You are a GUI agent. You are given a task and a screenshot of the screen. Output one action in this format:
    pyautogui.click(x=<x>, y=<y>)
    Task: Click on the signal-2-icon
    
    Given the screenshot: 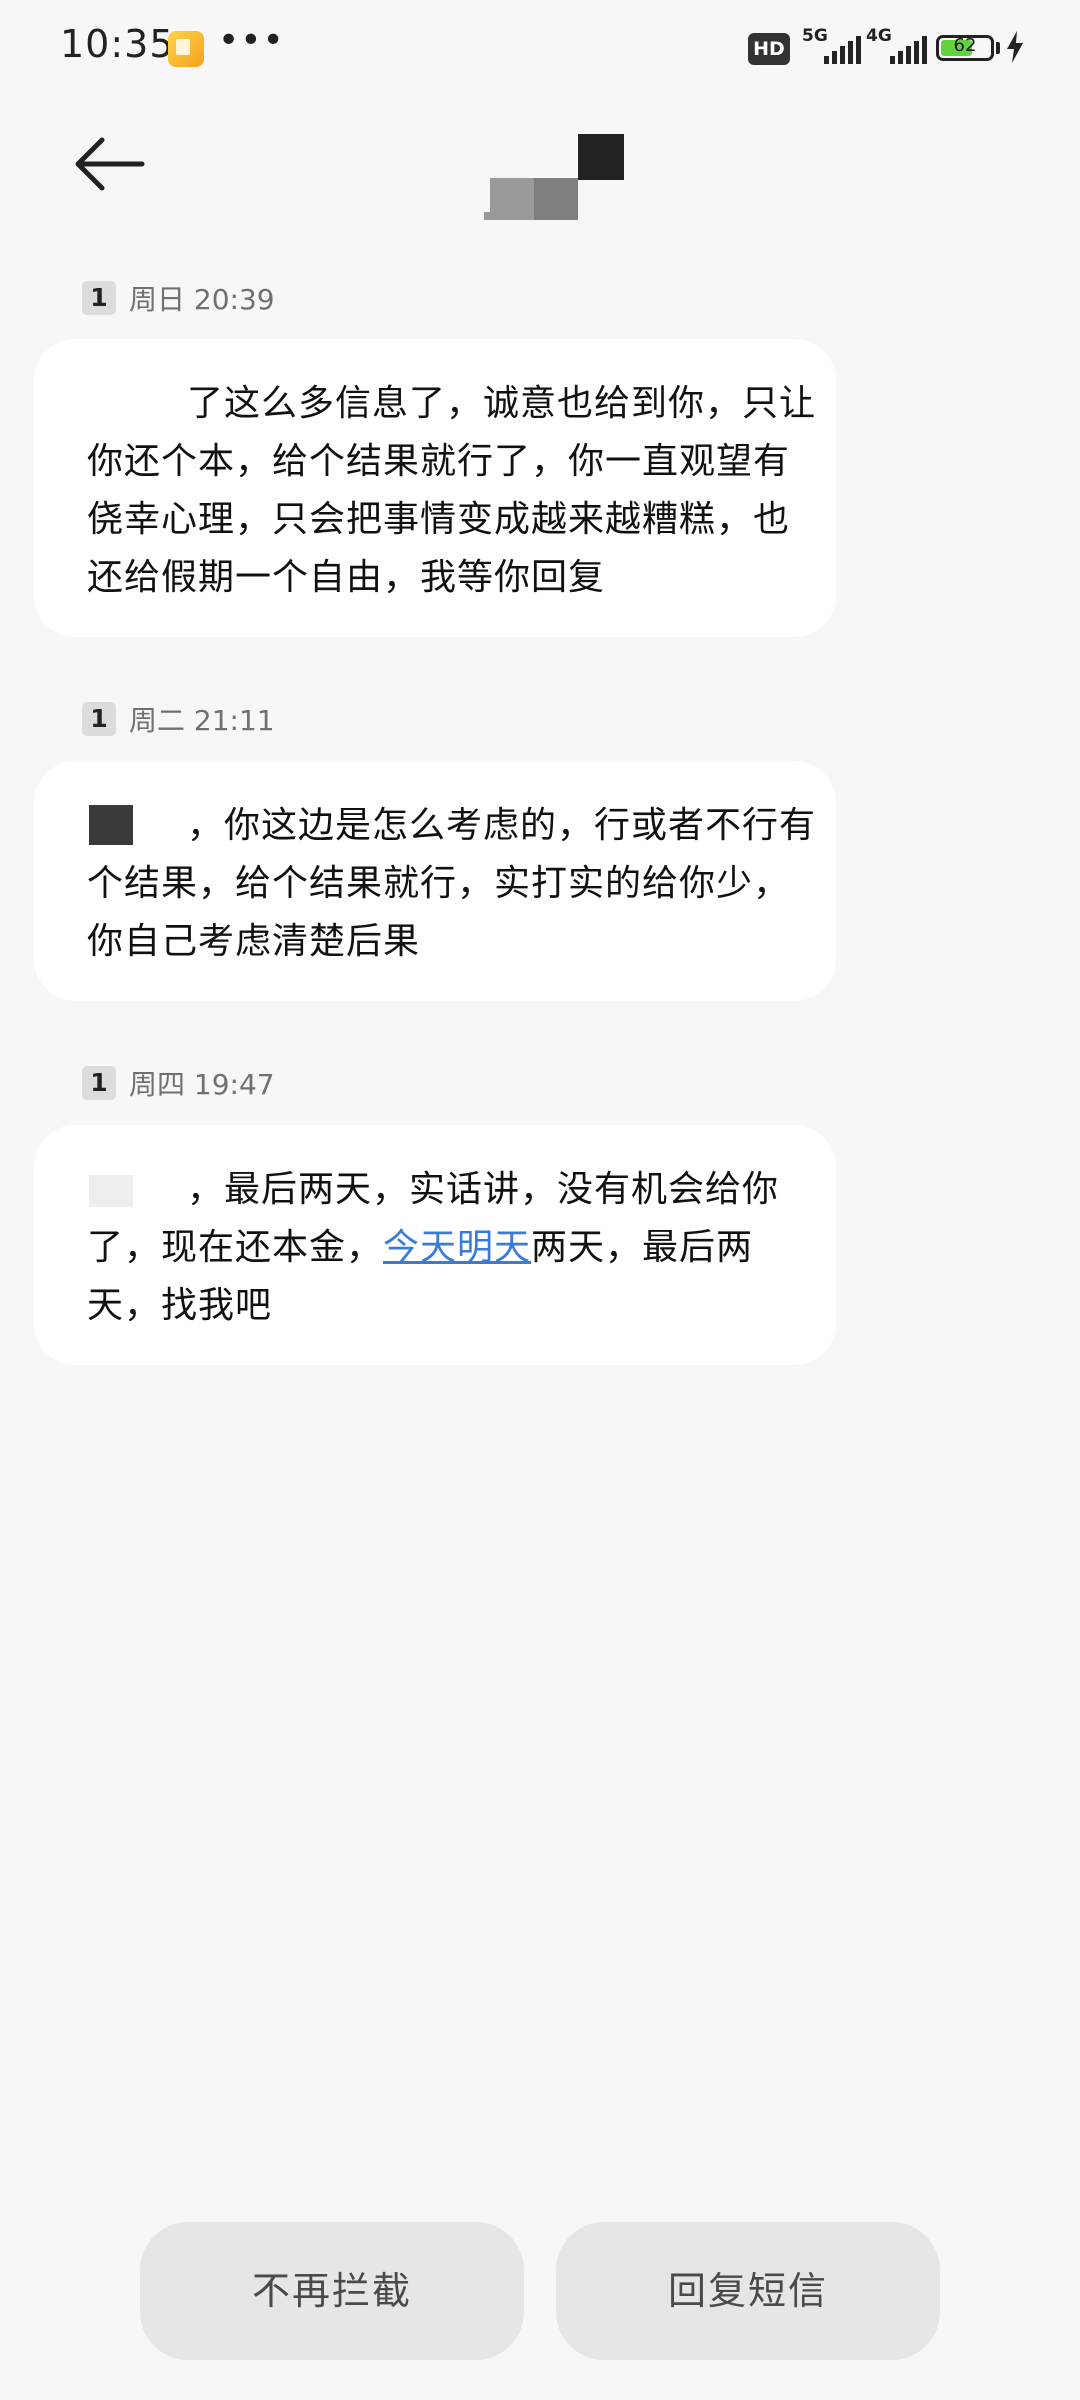 What is the action you would take?
    pyautogui.click(x=908, y=50)
    